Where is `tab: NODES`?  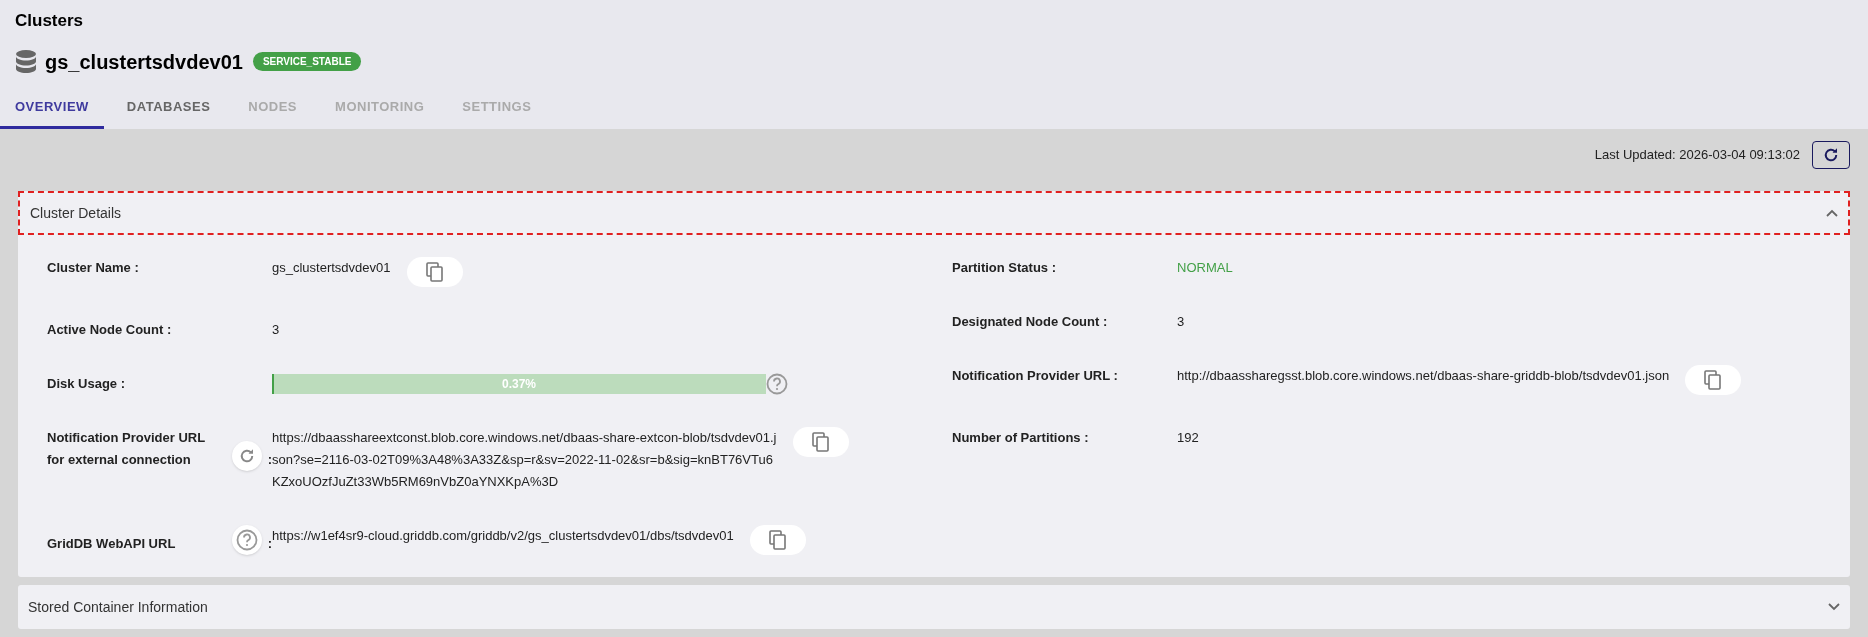 tab: NODES is located at coordinates (273, 112).